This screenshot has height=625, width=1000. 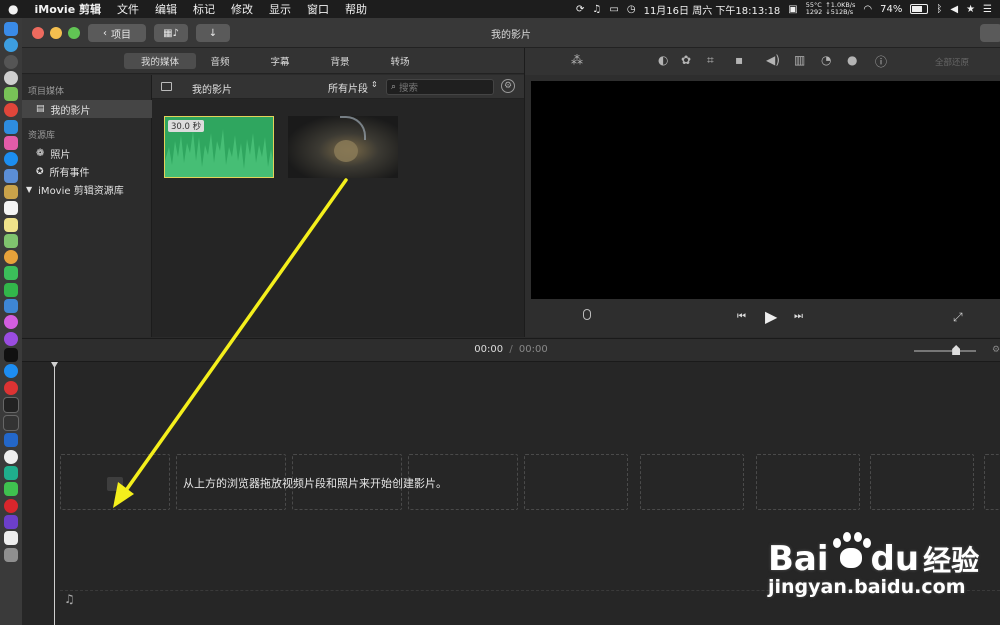 I want to click on timeline-header: 00:00 / 00:00 ⚙, so click(x=511, y=350).